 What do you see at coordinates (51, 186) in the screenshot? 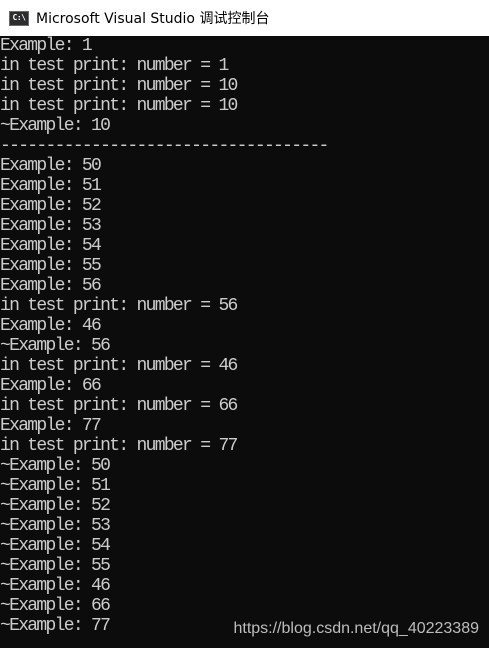
I see `console-line: Example: 51` at bounding box center [51, 186].